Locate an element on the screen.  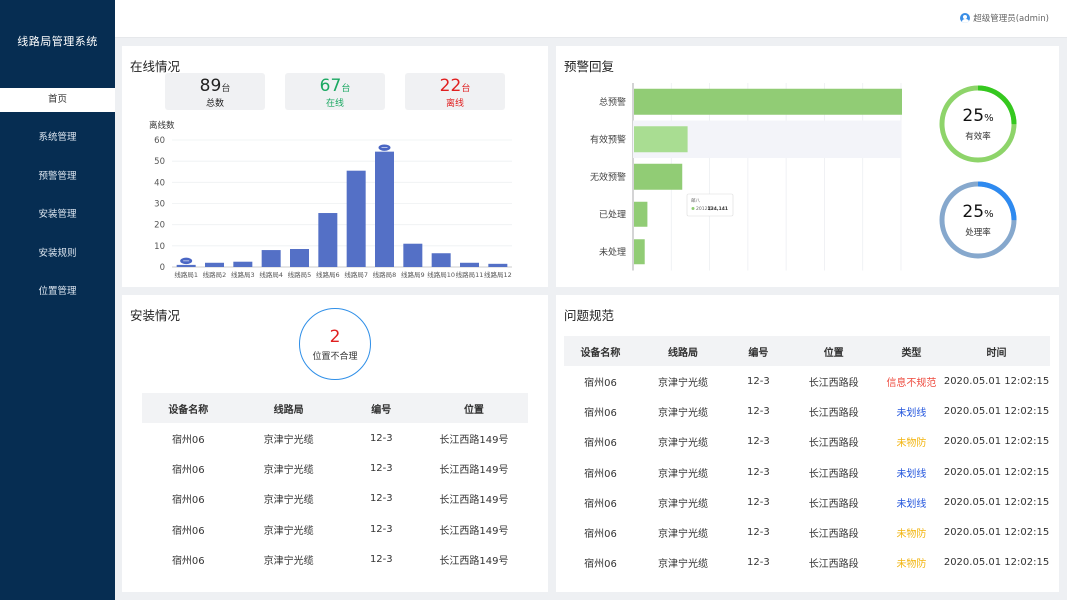
x-tick-label: 线路局1 is located at coordinates (186, 274).